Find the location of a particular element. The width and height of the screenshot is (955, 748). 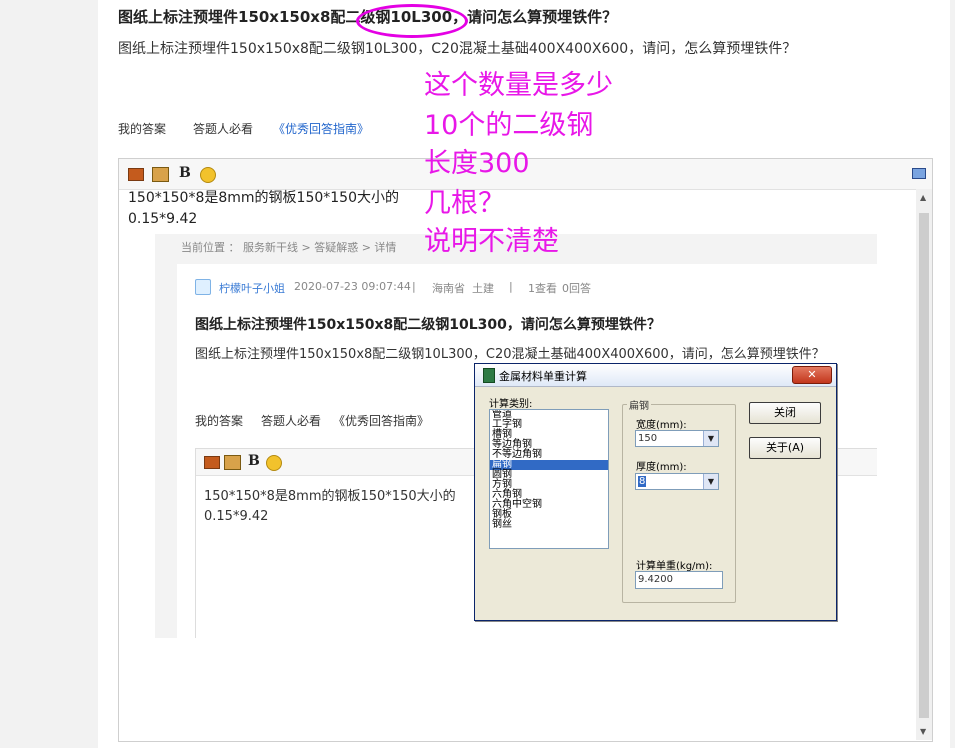

user-avatar-icon is located at coordinates (203, 287).